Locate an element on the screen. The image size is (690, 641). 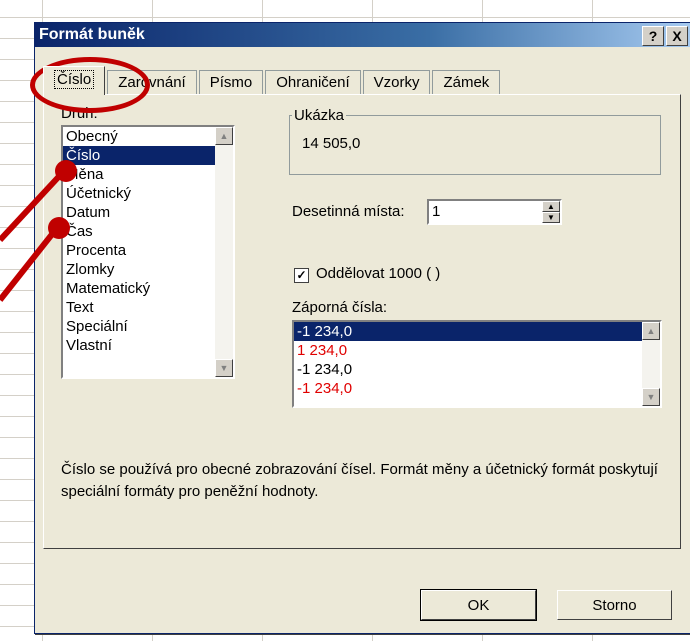
annotation-lines is located at coordinates (33, 235).